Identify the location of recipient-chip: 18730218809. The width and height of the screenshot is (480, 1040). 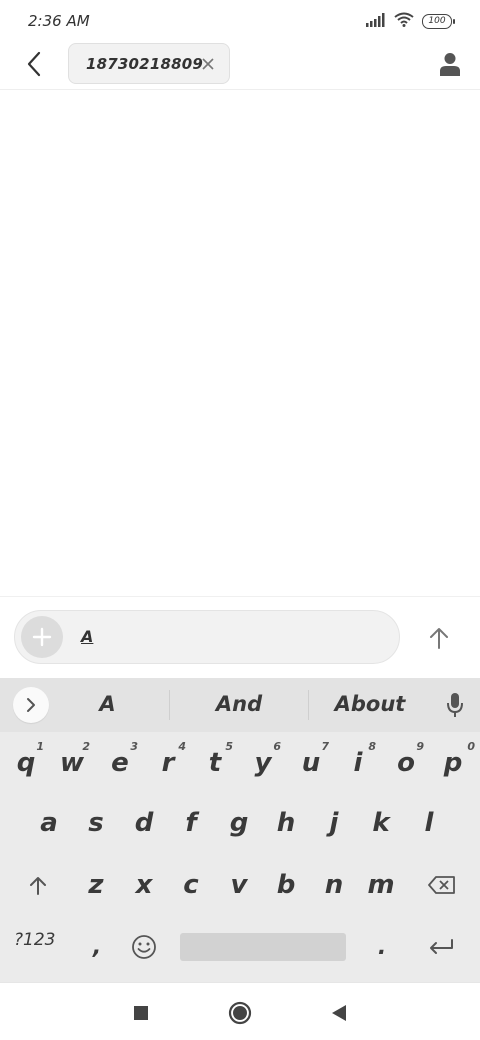
(149, 63).